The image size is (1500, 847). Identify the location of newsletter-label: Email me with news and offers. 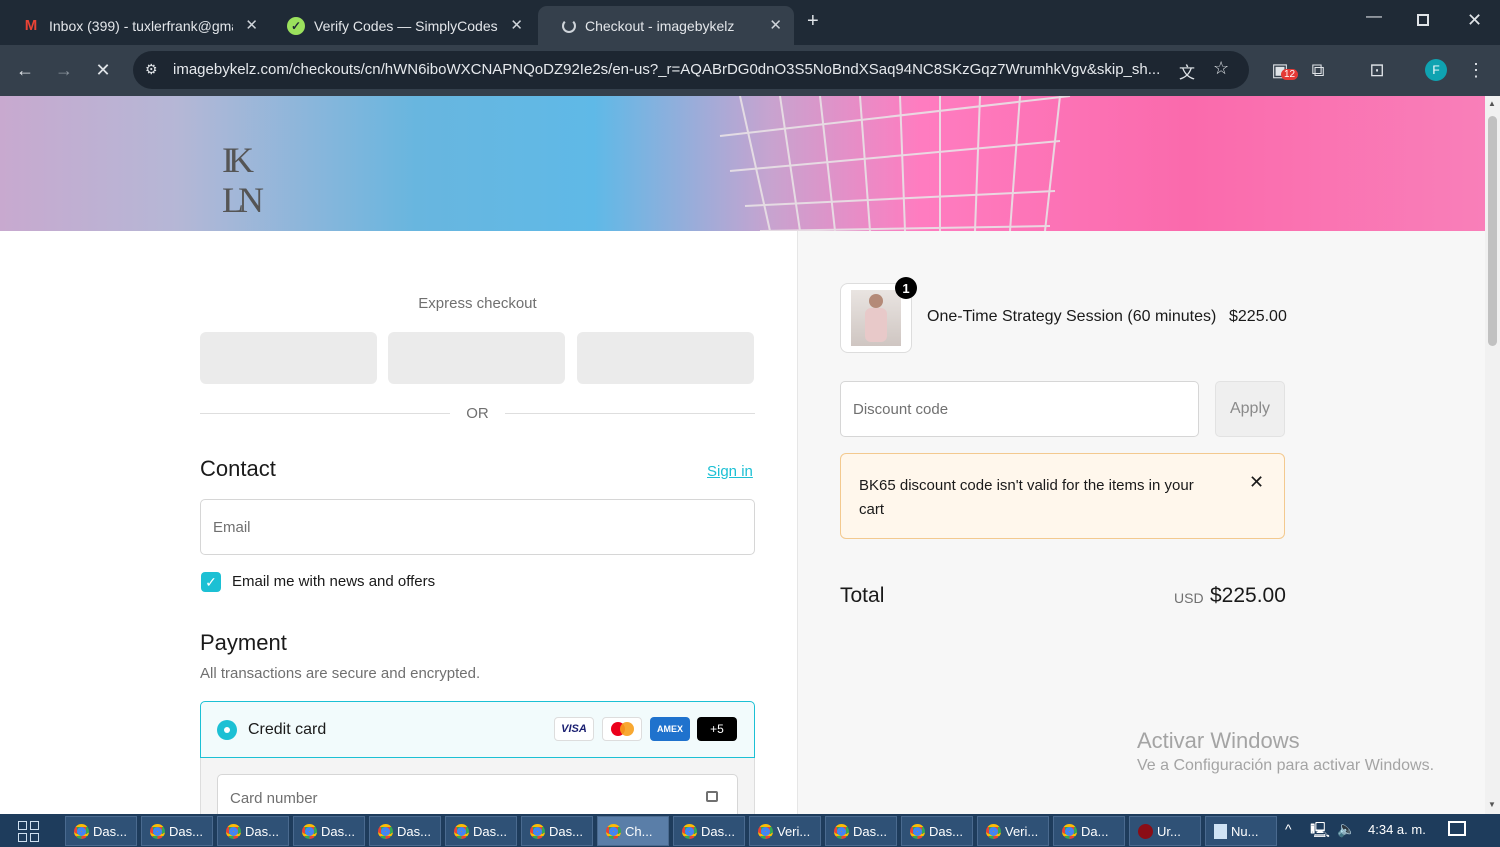
(334, 581).